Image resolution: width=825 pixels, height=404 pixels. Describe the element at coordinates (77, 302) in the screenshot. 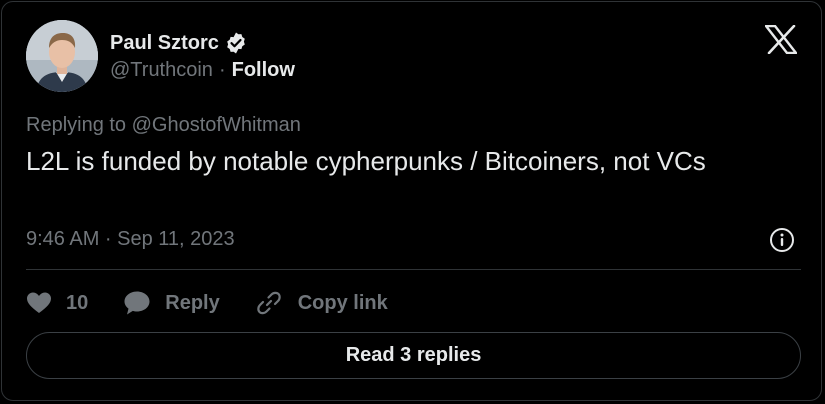

I see `like-count: 10` at that location.